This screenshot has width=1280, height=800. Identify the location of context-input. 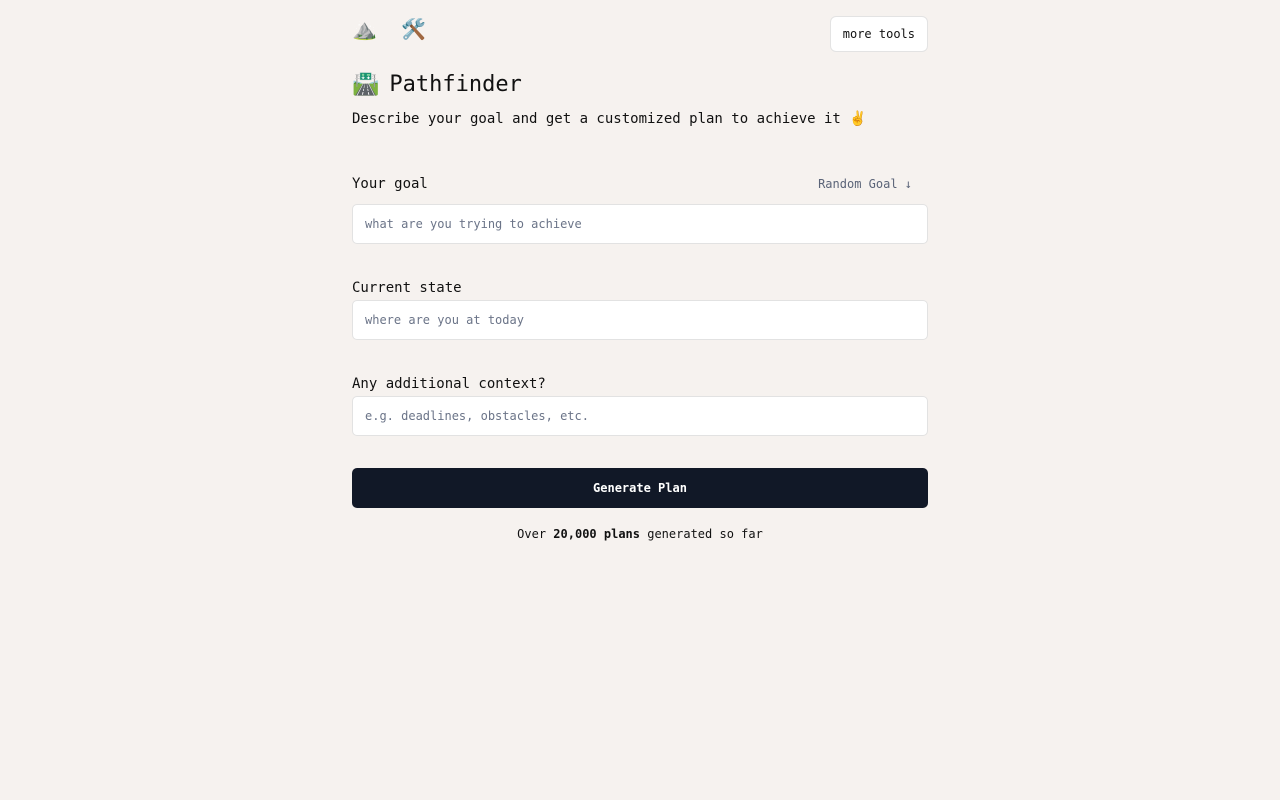
(640, 416).